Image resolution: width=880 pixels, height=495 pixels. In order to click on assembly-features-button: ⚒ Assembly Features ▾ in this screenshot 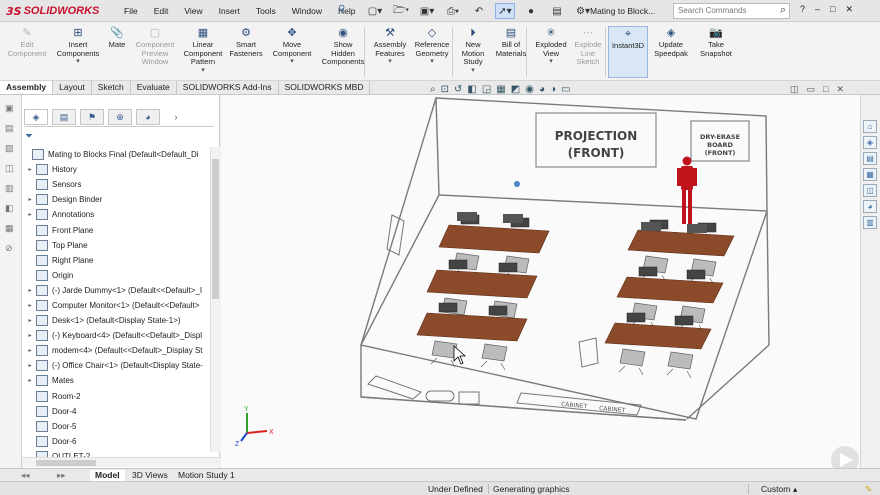, I will do `click(390, 46)`.